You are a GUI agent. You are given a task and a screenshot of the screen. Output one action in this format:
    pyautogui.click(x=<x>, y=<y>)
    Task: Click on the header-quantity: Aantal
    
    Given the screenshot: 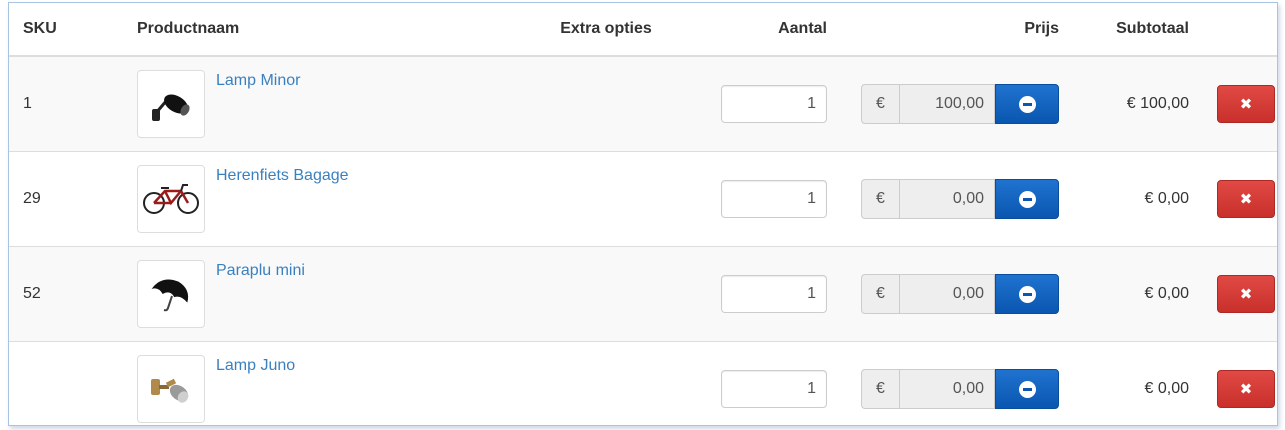 What is the action you would take?
    pyautogui.click(x=771, y=30)
    